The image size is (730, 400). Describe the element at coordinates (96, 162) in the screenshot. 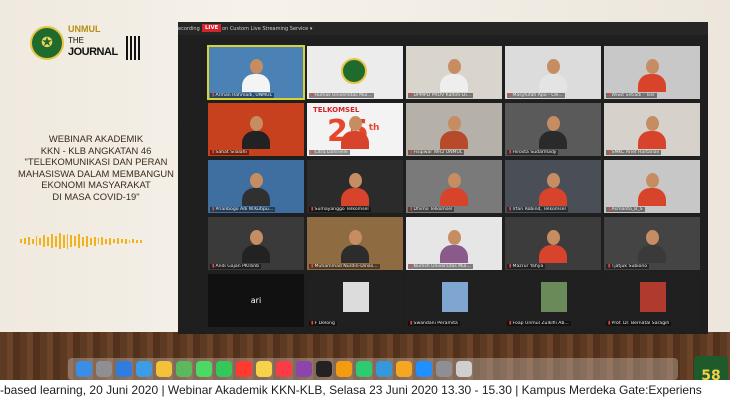

I see `title-line: "TELEKOMUNIKASI DAN PERAN` at that location.